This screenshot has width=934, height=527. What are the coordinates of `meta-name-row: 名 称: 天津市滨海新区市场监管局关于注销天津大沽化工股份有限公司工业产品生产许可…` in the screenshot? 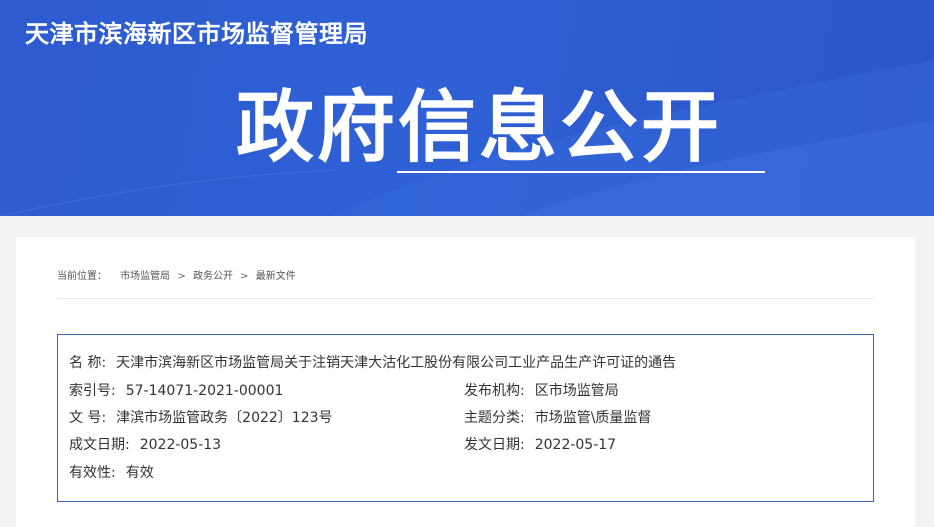 It's located at (372, 362).